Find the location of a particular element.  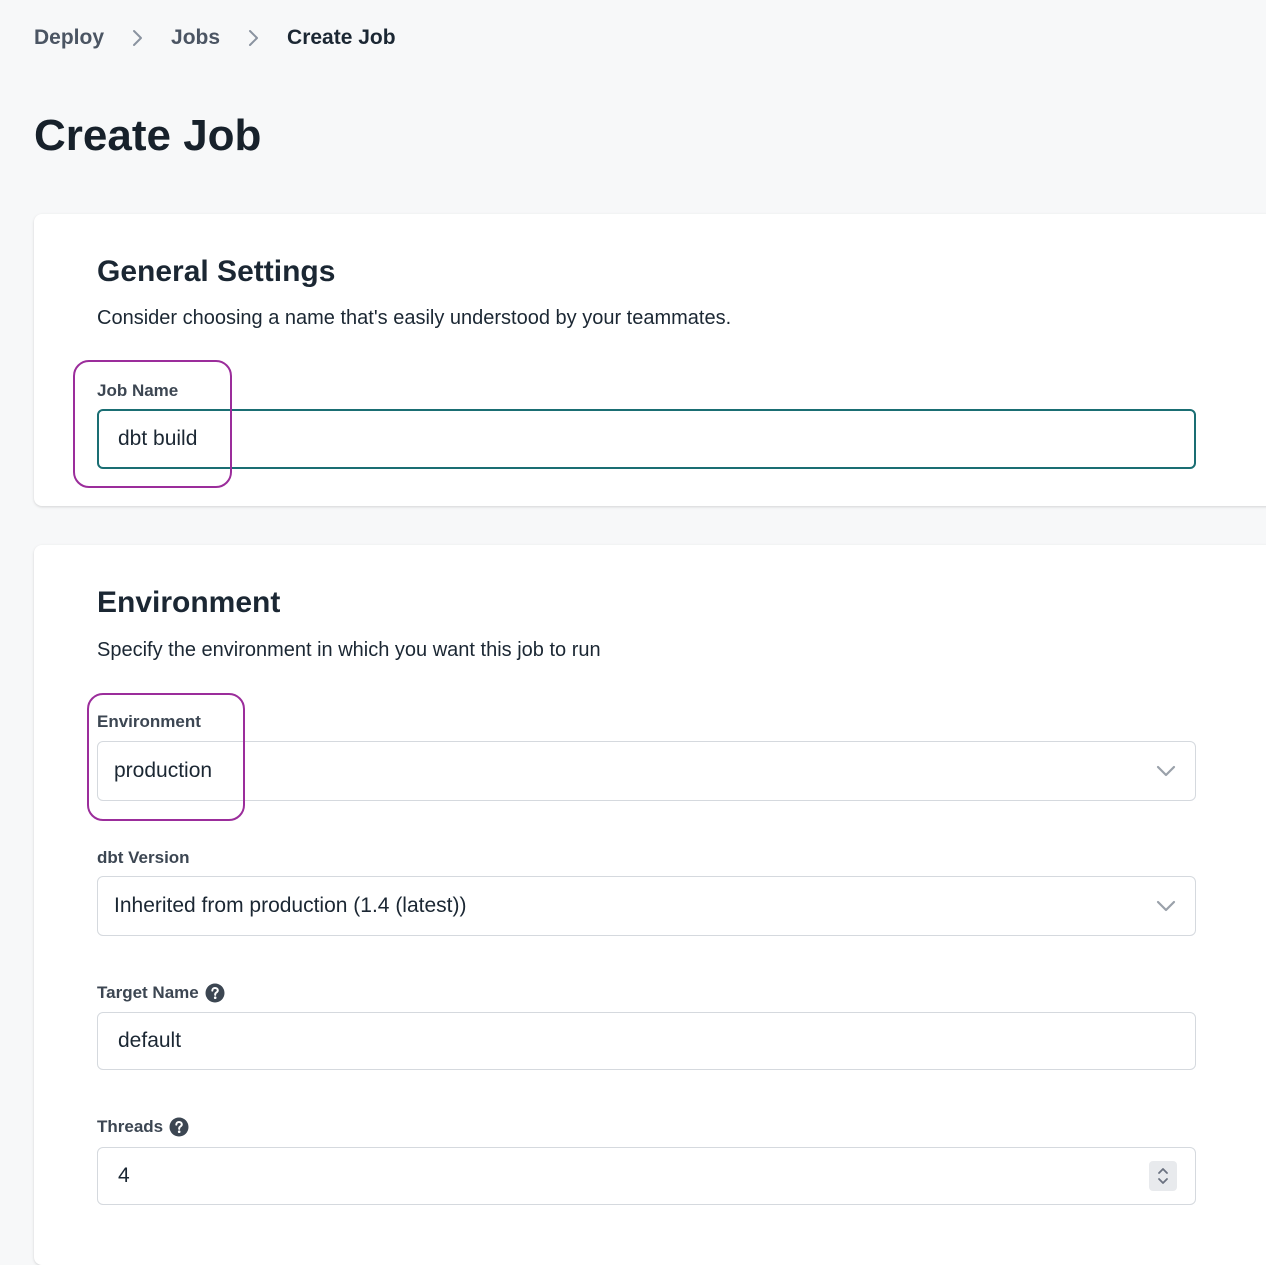

breadcrumb-create-job: Create Job is located at coordinates (341, 37).